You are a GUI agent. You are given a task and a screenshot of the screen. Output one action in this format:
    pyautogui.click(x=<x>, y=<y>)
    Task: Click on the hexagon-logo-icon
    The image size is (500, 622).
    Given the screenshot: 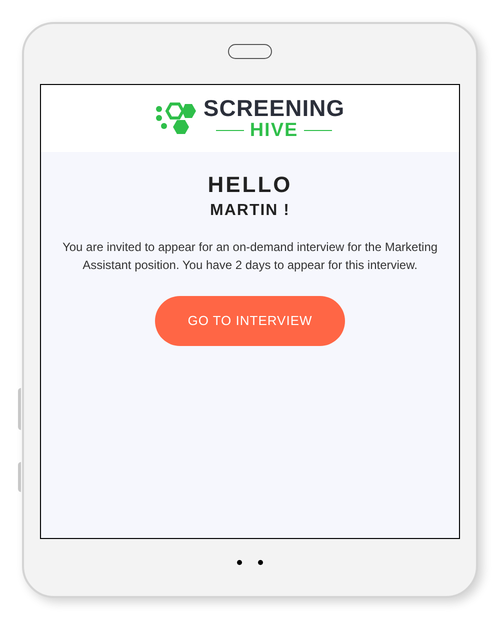 What is the action you would take?
    pyautogui.click(x=176, y=118)
    